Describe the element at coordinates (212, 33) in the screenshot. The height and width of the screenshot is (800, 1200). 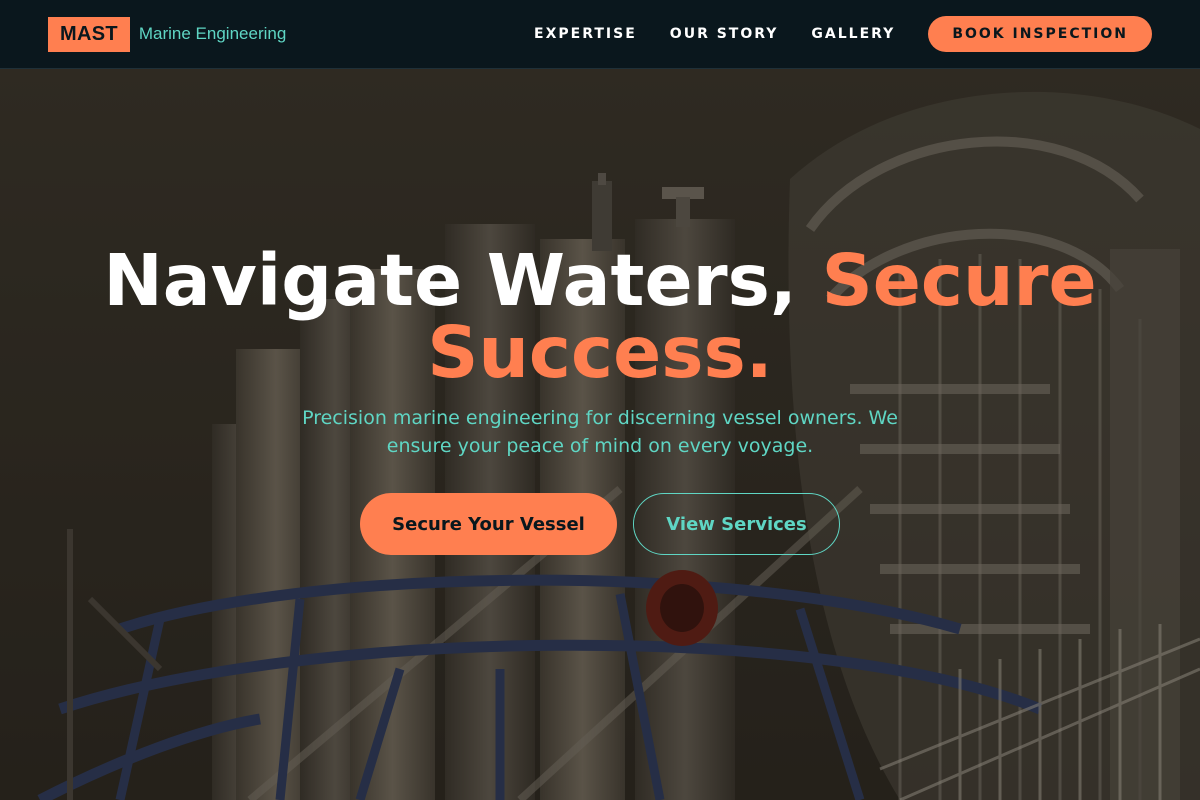
I see `logo-subtitle: Marine Engineering` at that location.